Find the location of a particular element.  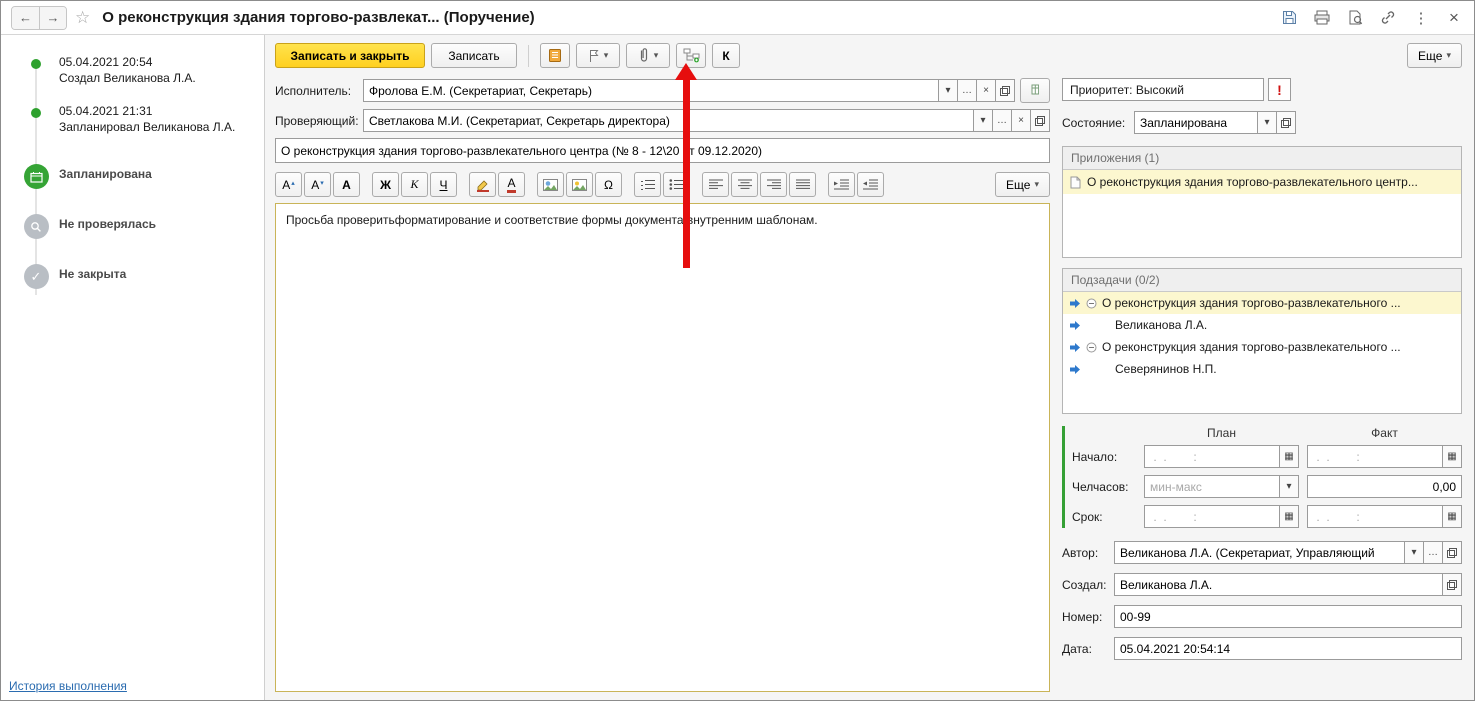

due-fact-input is located at coordinates (1375, 516).